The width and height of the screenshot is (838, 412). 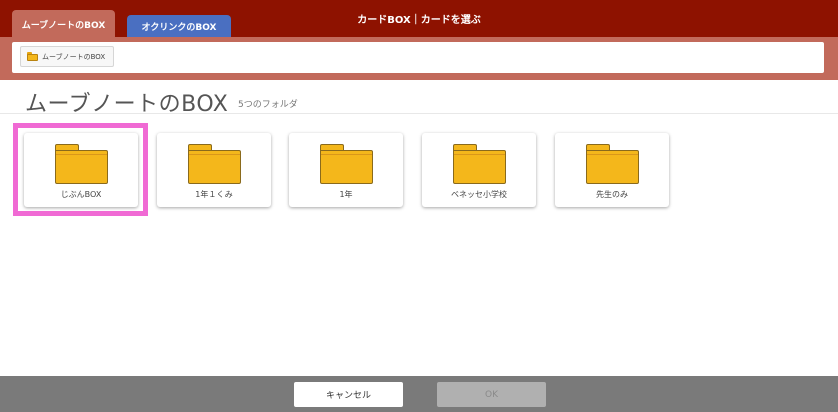 I want to click on breadcrumb-label: ムーブノートのBOX, so click(x=74, y=56).